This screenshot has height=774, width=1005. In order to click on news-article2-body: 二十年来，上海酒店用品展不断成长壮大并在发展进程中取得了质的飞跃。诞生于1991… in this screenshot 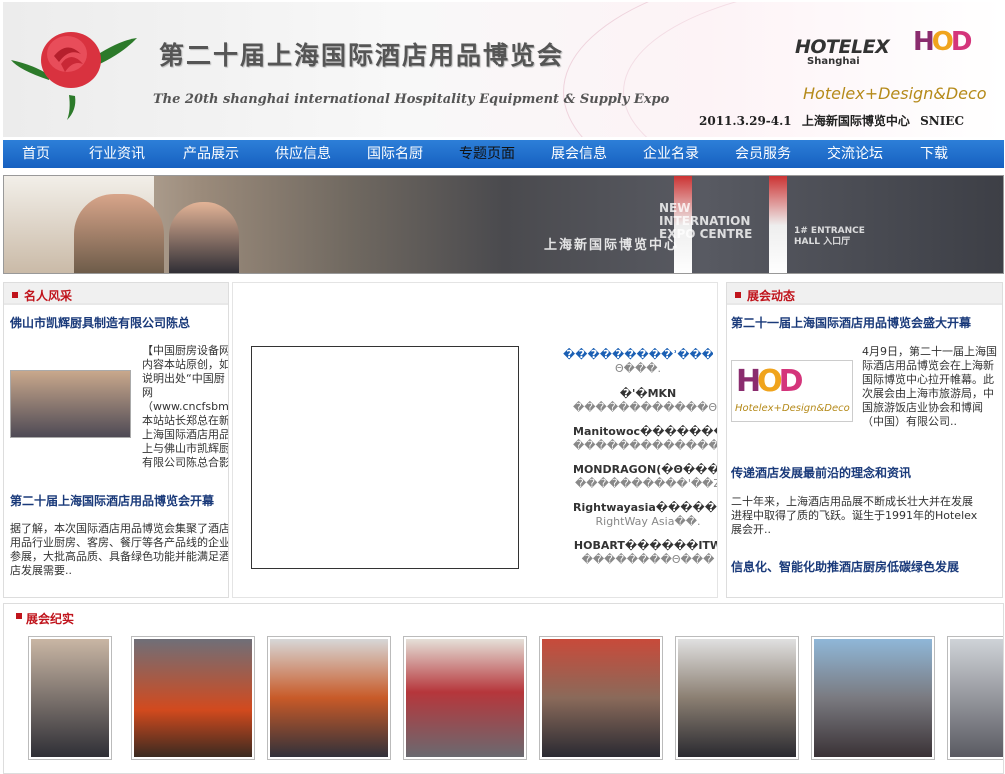, I will do `click(854, 515)`.